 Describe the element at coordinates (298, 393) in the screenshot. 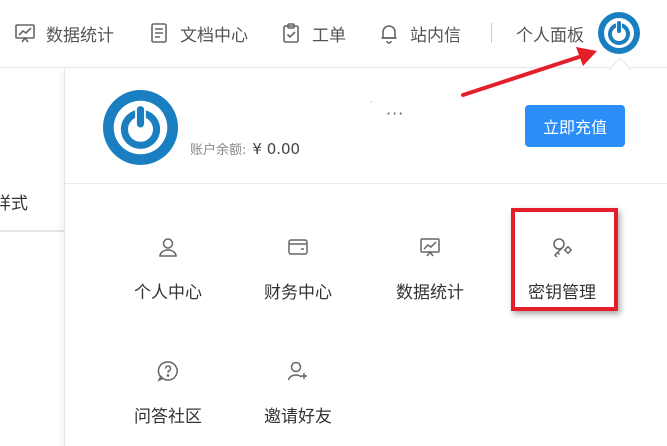

I see `menu-item-invite-friends: 邀请好友` at that location.